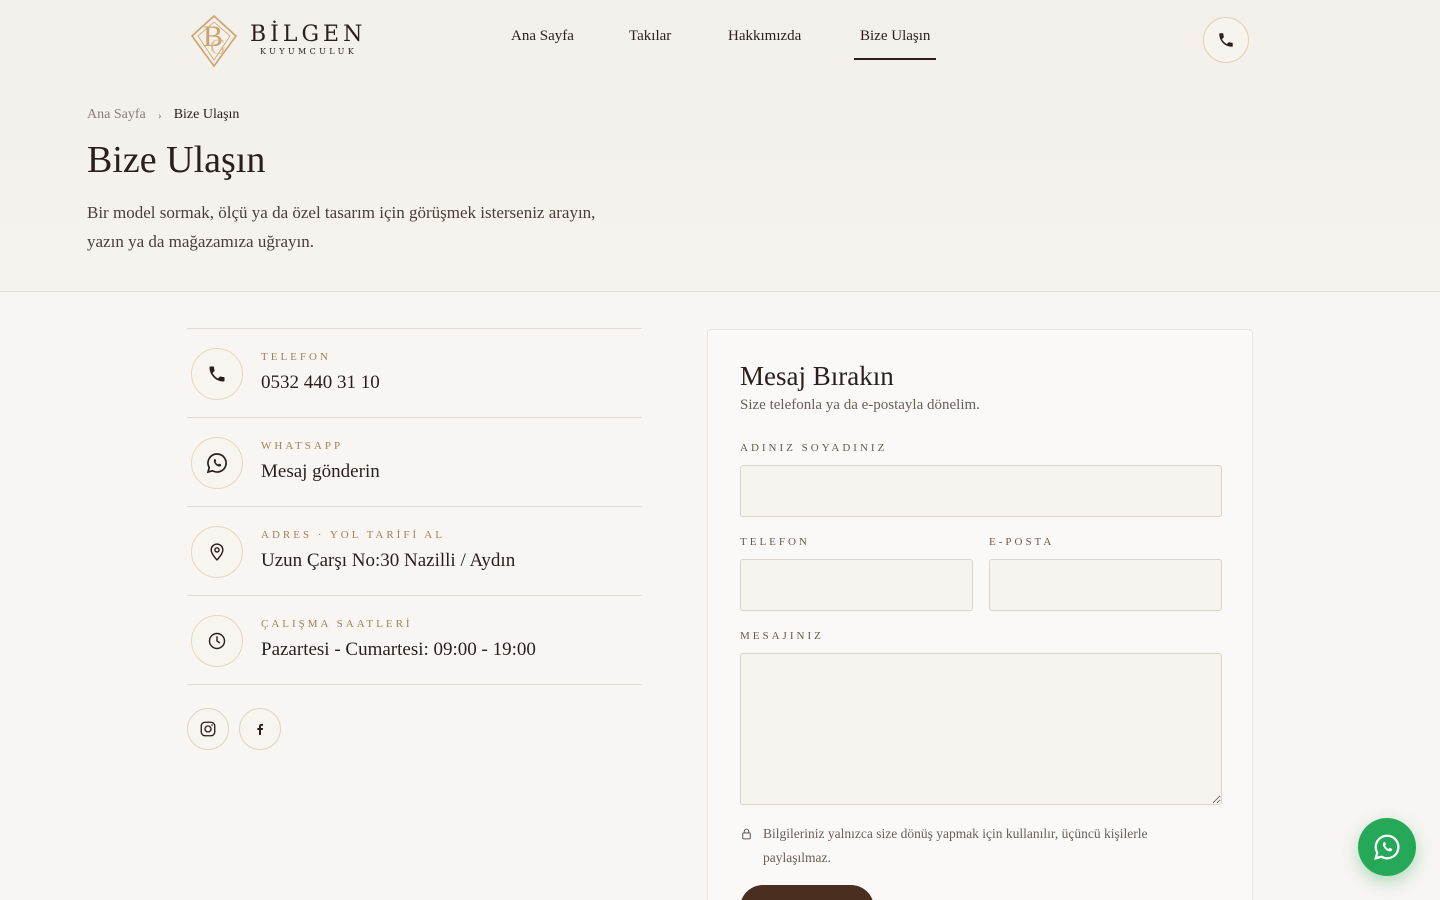  I want to click on clock-icon, so click(217, 641).